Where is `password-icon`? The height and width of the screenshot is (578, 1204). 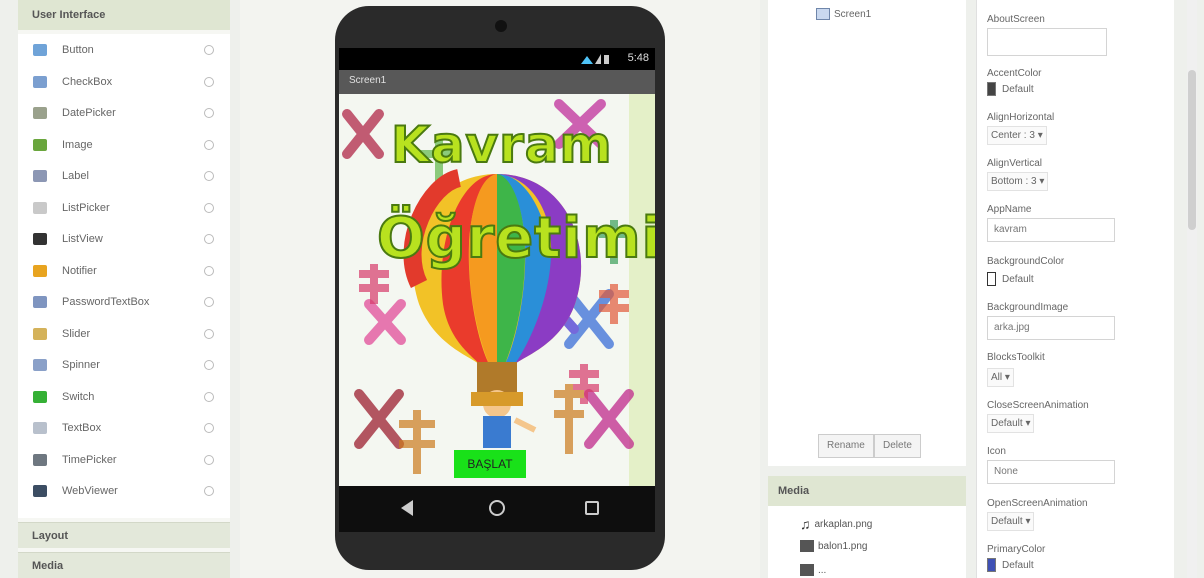 password-icon is located at coordinates (40, 302).